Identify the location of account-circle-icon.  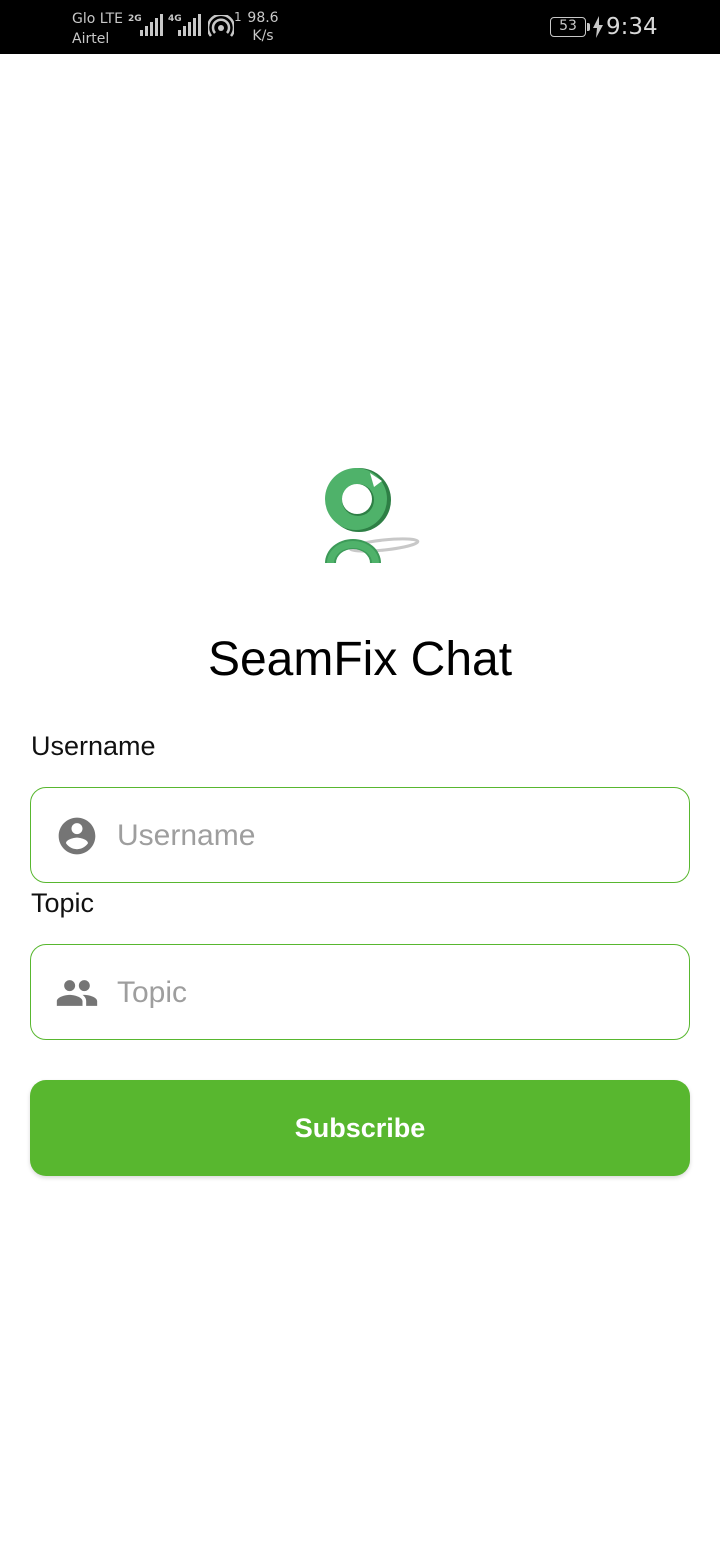
(77, 836).